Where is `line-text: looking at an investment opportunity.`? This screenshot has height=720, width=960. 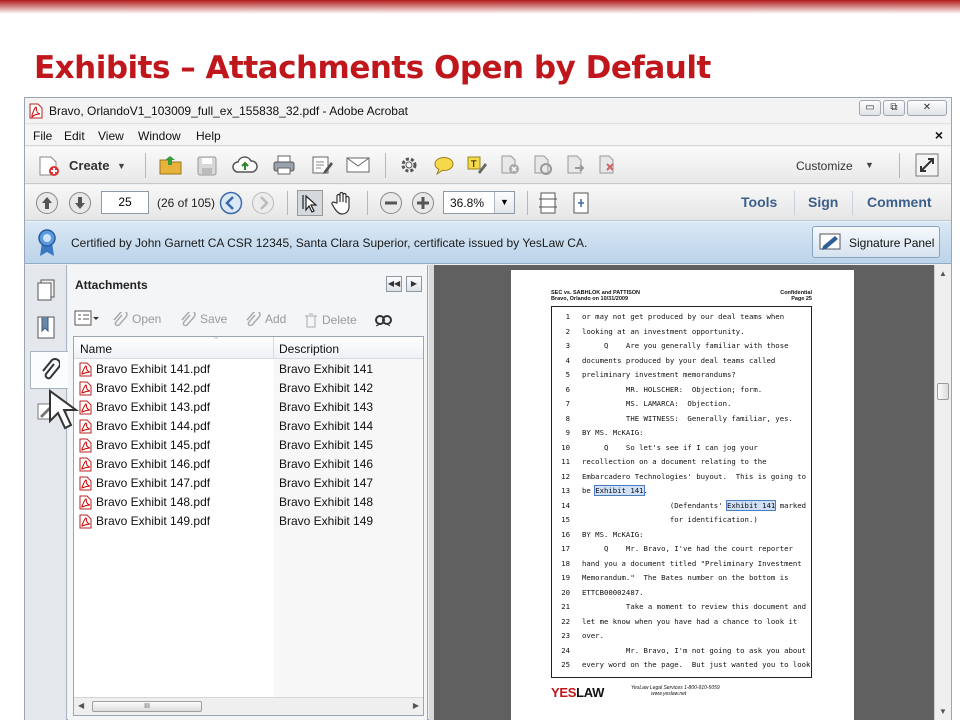 line-text: looking at an investment opportunity. is located at coordinates (663, 331).